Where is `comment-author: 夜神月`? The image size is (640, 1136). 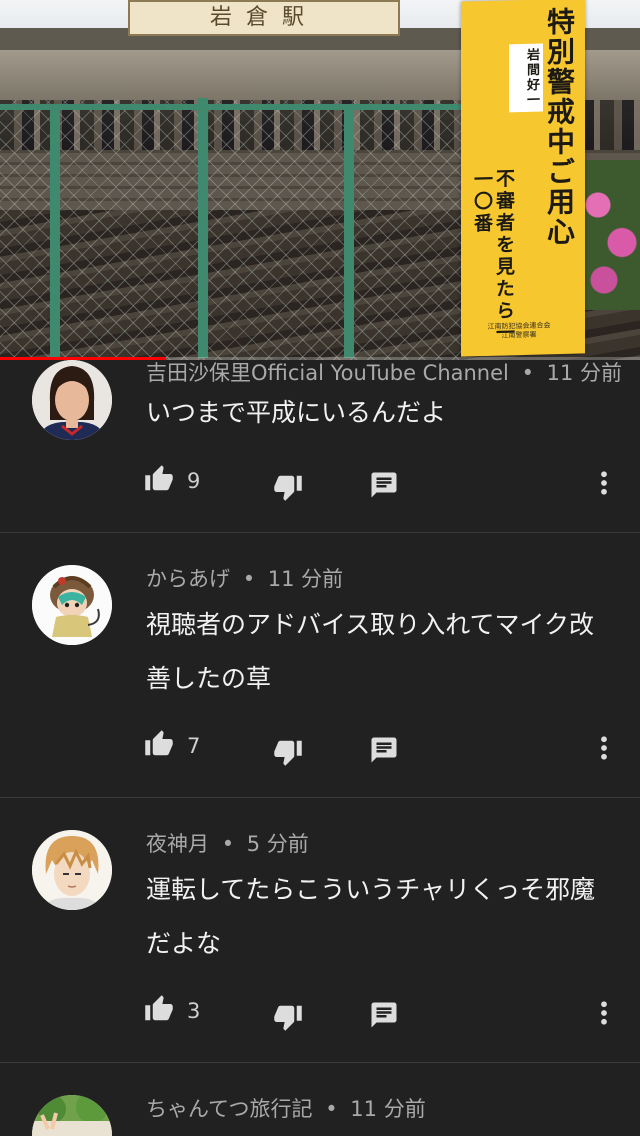
comment-author: 夜神月 is located at coordinates (177, 844).